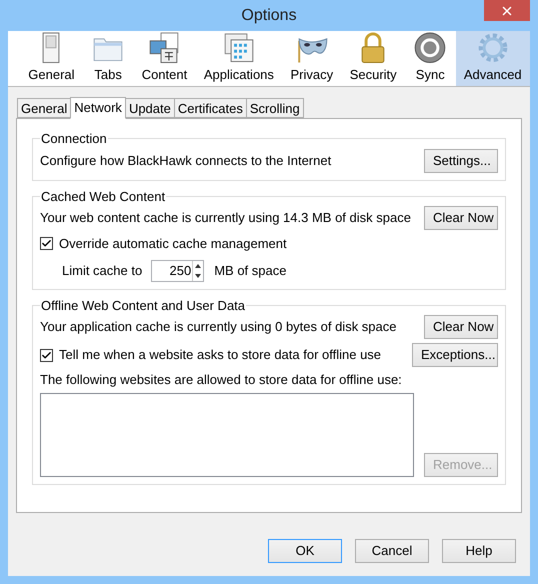  I want to click on tab: Network, so click(98, 108).